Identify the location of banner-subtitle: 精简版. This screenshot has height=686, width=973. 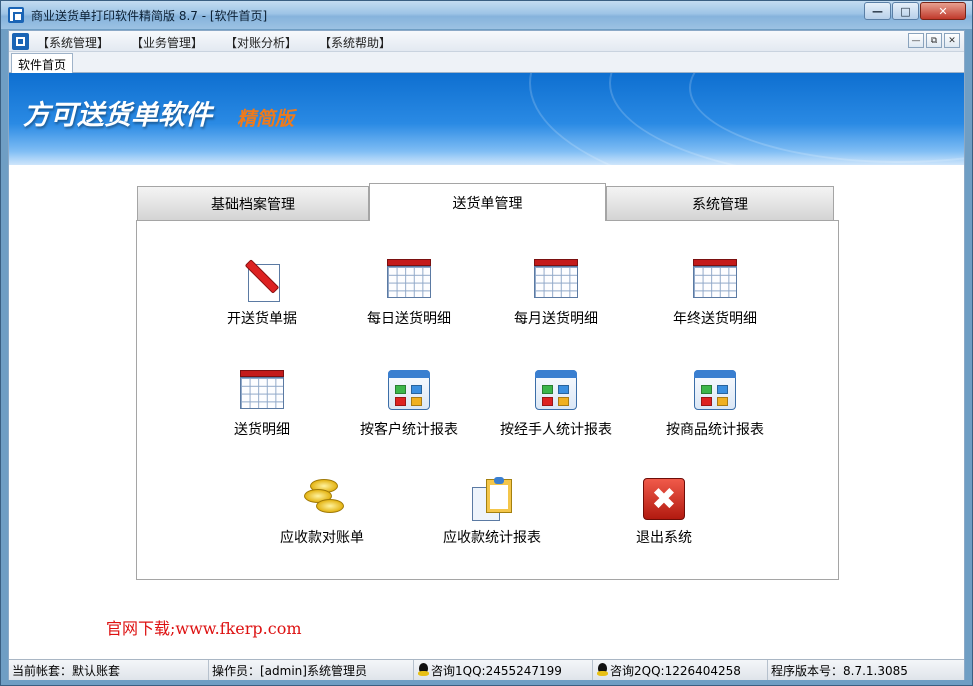
(266, 119).